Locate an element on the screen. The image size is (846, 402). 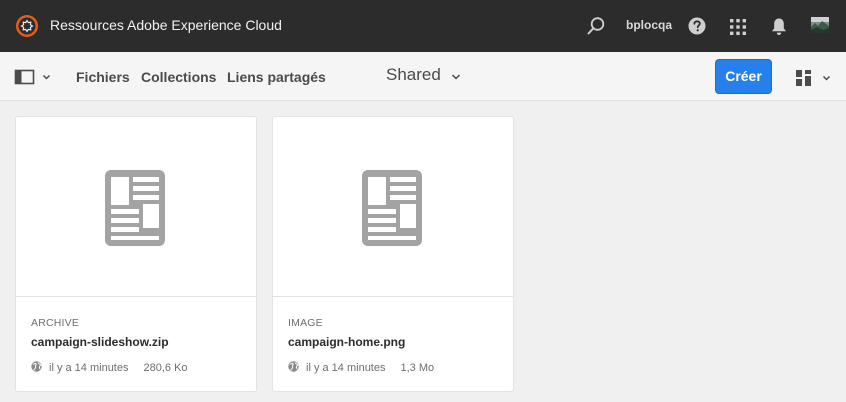
nav-files-link: Fichiers is located at coordinates (103, 77).